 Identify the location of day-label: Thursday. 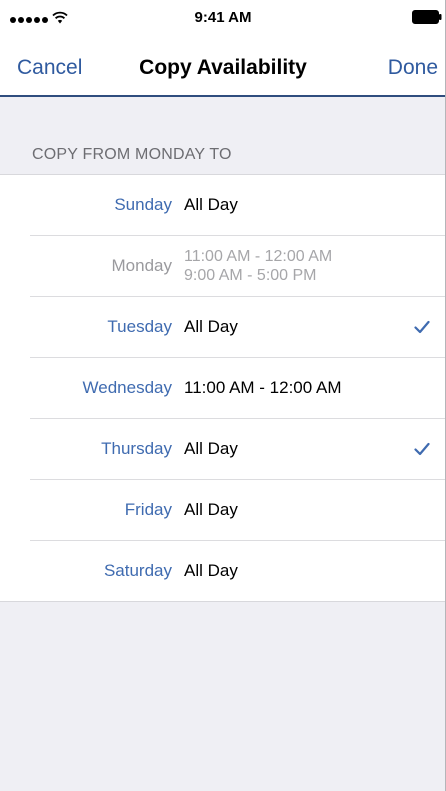
(136, 448).